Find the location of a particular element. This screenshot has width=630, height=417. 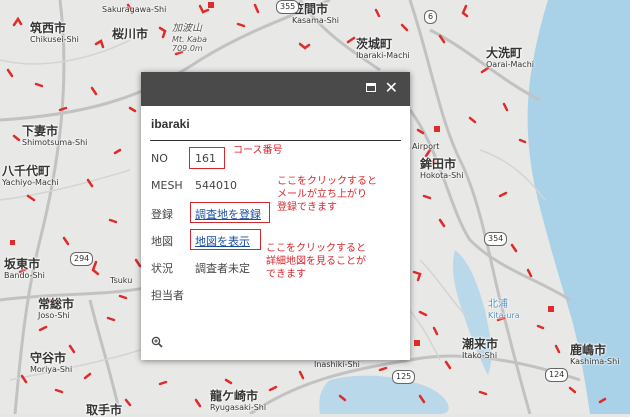

place-label: 茨城町 Ibaraki-Machi is located at coordinates (383, 49).